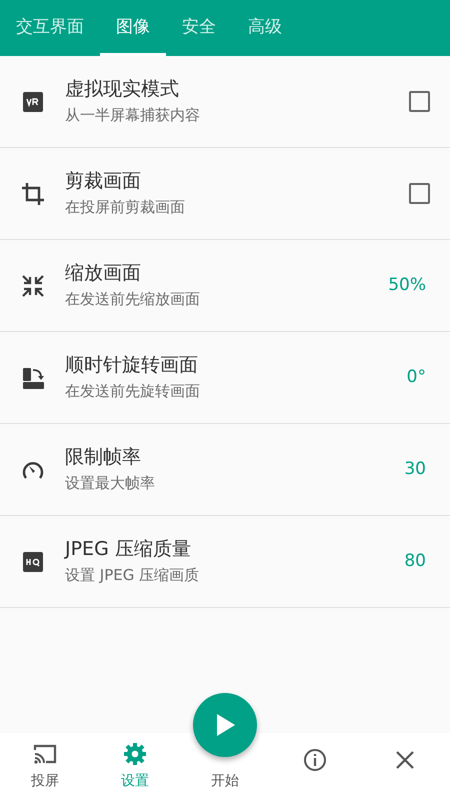  What do you see at coordinates (133, 391) in the screenshot?
I see `setting-subtitle: 在发送前先旋转画面` at bounding box center [133, 391].